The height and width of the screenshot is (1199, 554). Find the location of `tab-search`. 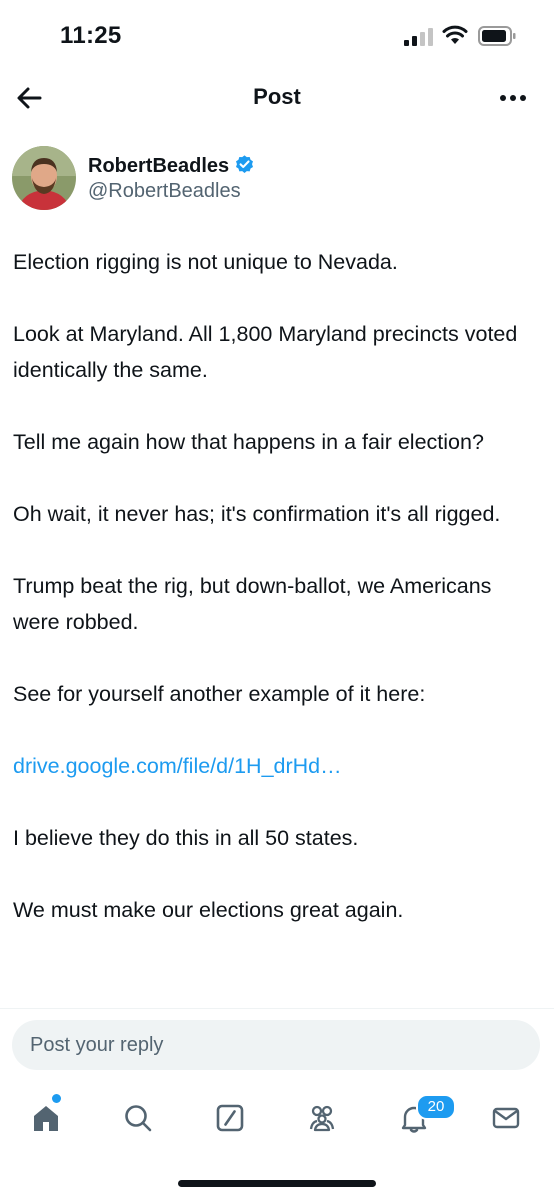

tab-search is located at coordinates (138, 1118).